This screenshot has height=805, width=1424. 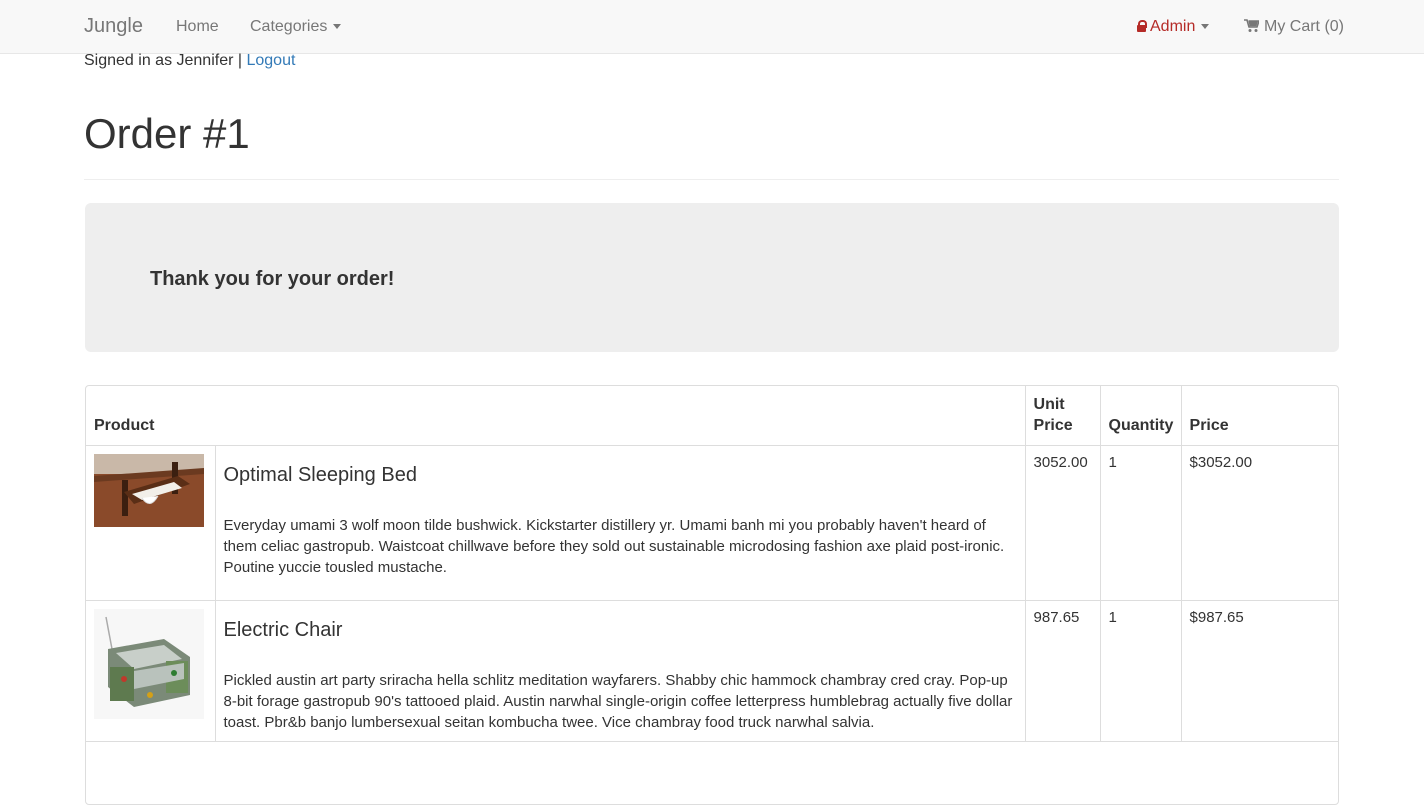 I want to click on product-name: Optimal Sleeping Bed, so click(x=320, y=475).